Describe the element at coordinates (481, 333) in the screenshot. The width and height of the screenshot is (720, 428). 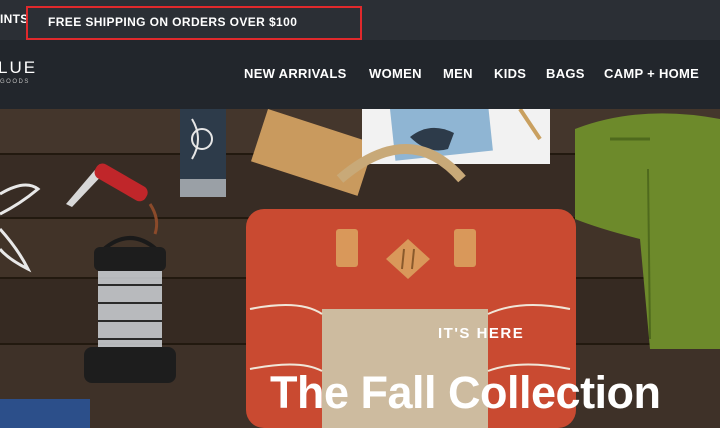
I see `hero-eyebrow: IT'S HERE` at that location.